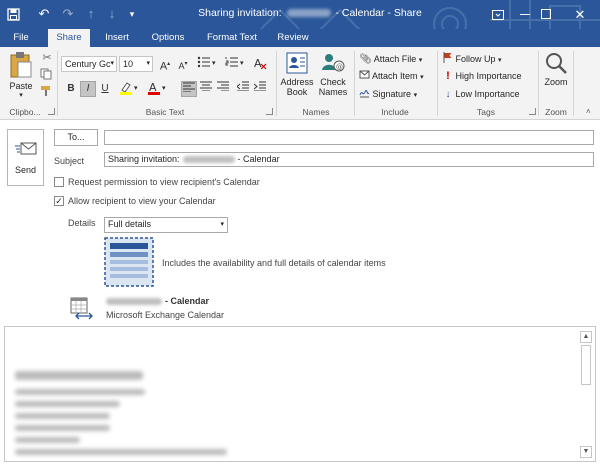 Image resolution: width=600 pixels, height=466 pixels. I want to click on paste-button: Paste ▾, so click(21, 77).